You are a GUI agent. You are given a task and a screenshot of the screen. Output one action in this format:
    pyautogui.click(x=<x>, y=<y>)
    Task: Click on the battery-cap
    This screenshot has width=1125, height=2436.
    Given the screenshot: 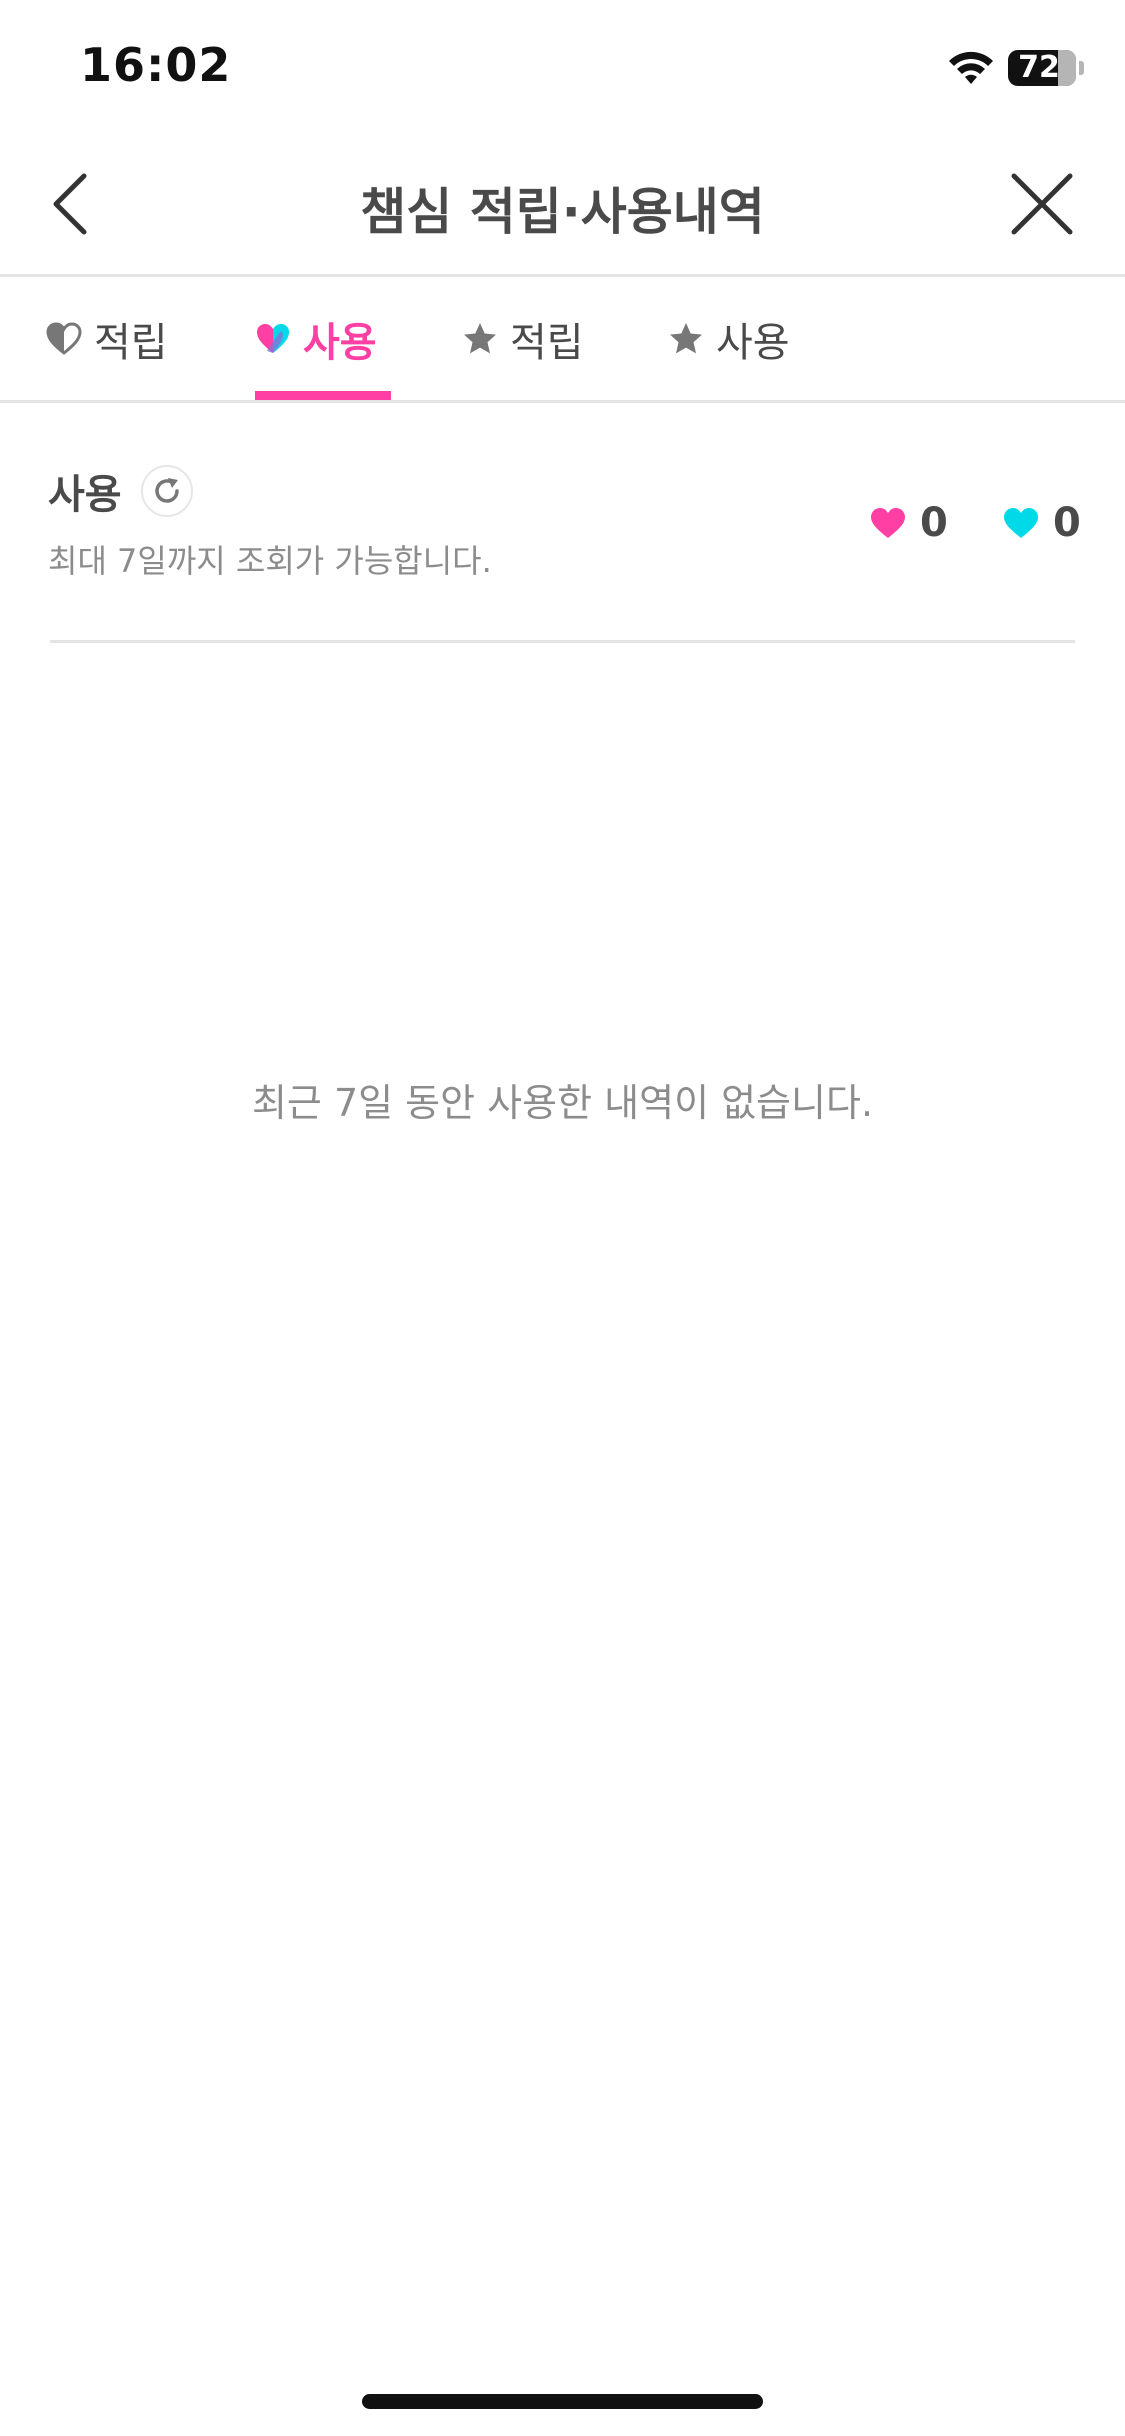 What is the action you would take?
    pyautogui.click(x=1081, y=68)
    